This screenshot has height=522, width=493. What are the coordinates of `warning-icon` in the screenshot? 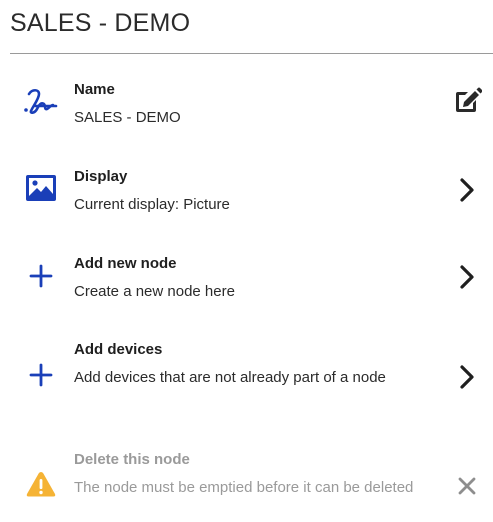 It's located at (41, 484).